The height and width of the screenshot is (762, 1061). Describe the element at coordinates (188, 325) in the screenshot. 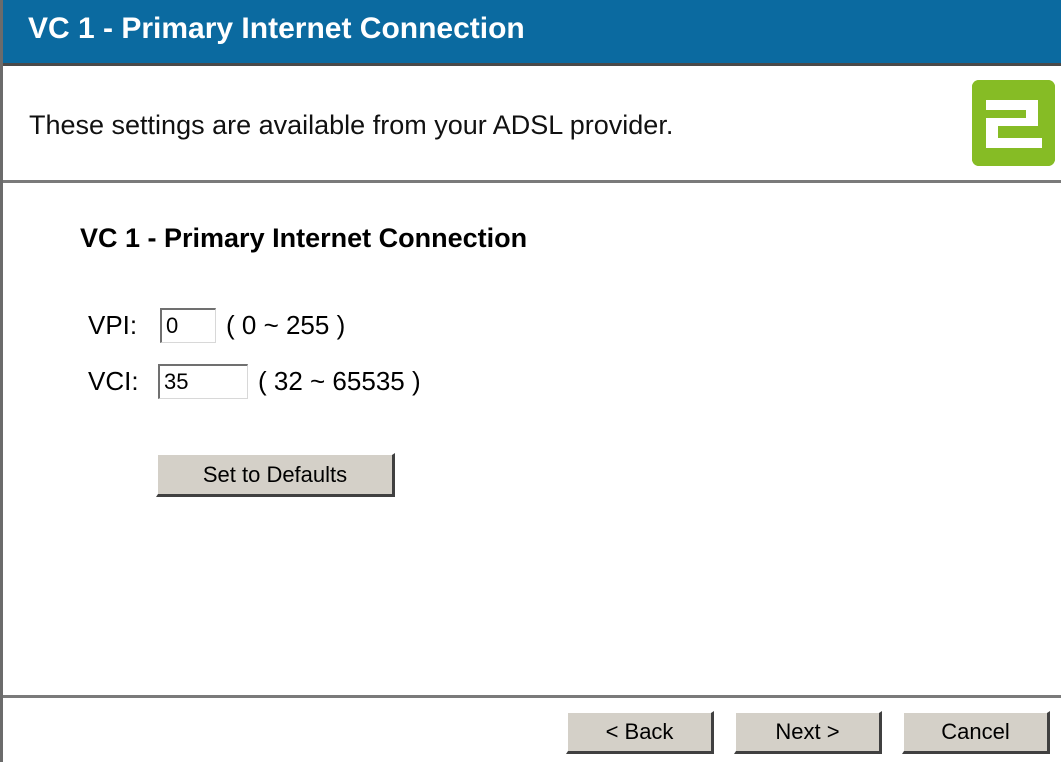

I see `vpi-input` at that location.